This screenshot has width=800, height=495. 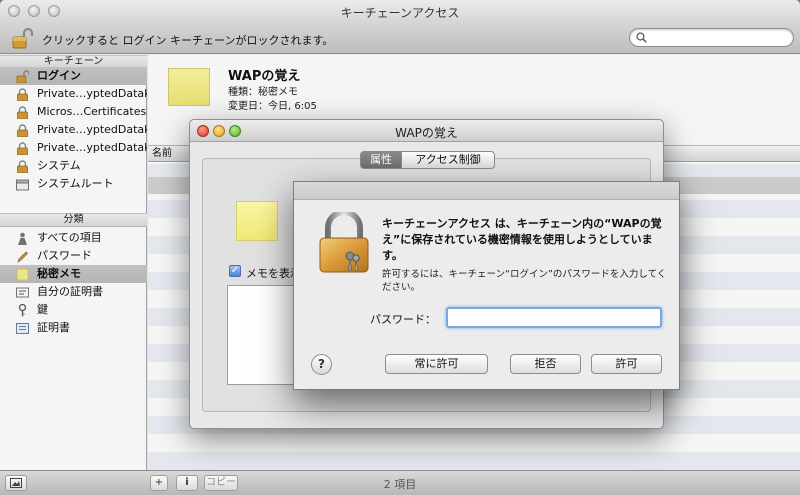 I want to click on search-field, so click(x=711, y=37).